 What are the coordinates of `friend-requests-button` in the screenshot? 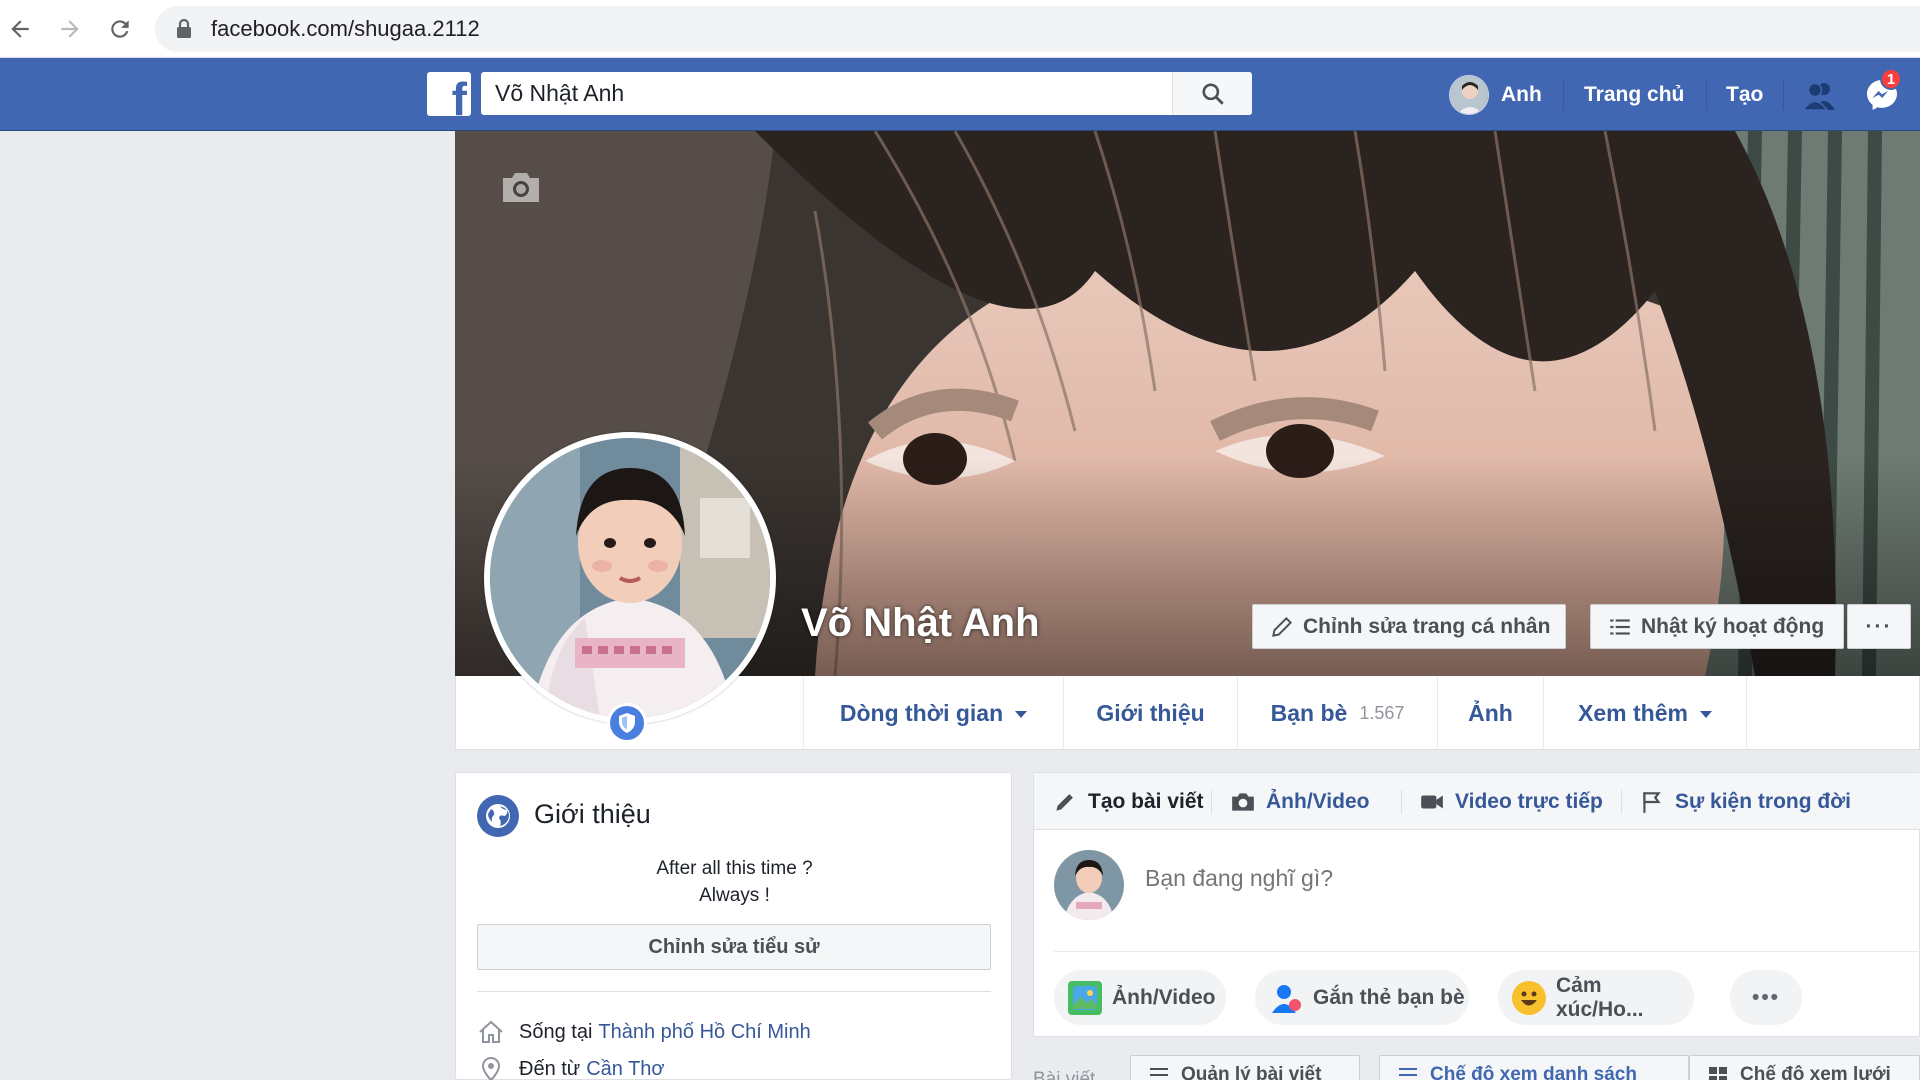 It's located at (1820, 94).